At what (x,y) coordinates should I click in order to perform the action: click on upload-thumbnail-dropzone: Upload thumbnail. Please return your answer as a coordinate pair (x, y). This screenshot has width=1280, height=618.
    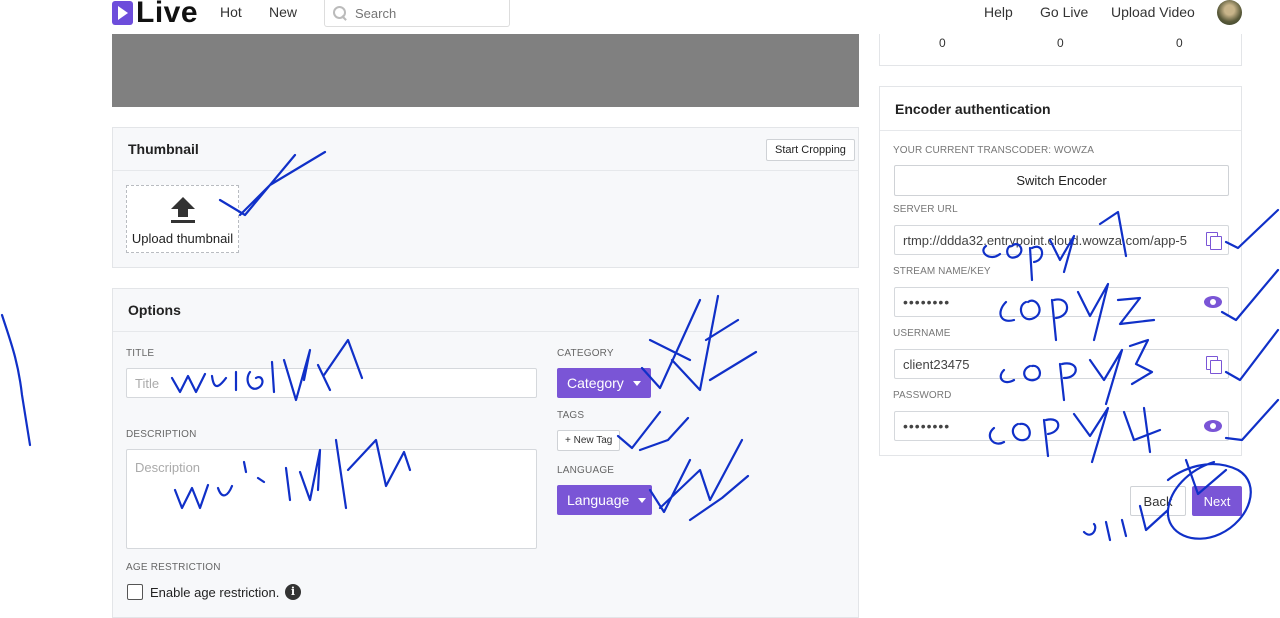
    Looking at the image, I should click on (182, 219).